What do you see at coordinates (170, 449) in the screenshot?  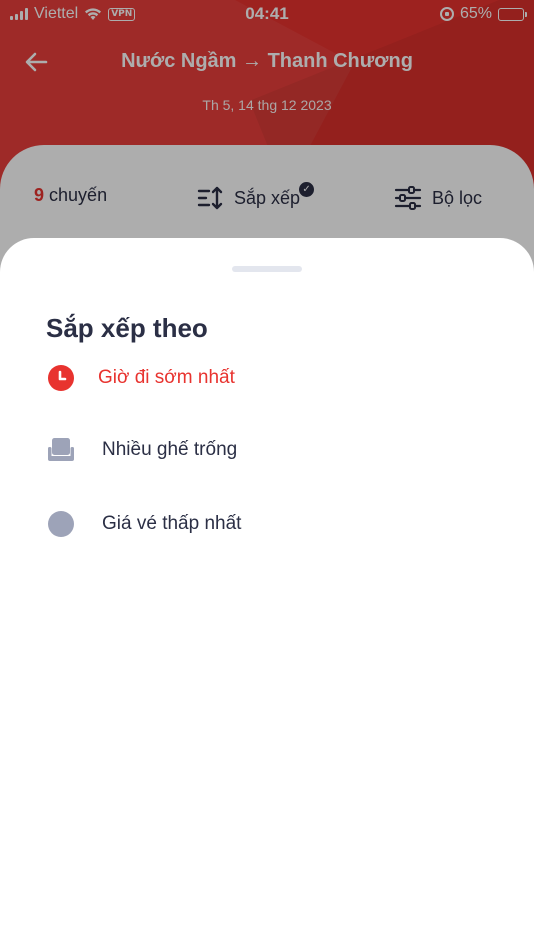 I see `sort-option-label: Nhiều ghế trống` at bounding box center [170, 449].